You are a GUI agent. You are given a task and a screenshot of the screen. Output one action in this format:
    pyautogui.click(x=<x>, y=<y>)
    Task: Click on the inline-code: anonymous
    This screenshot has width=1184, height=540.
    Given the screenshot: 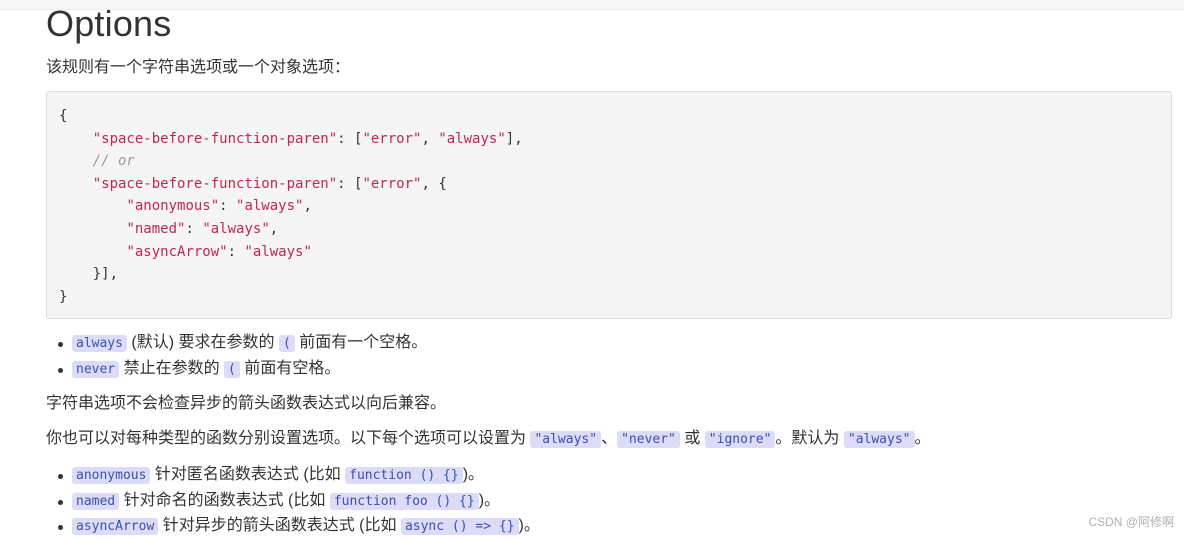 What is the action you would take?
    pyautogui.click(x=111, y=475)
    